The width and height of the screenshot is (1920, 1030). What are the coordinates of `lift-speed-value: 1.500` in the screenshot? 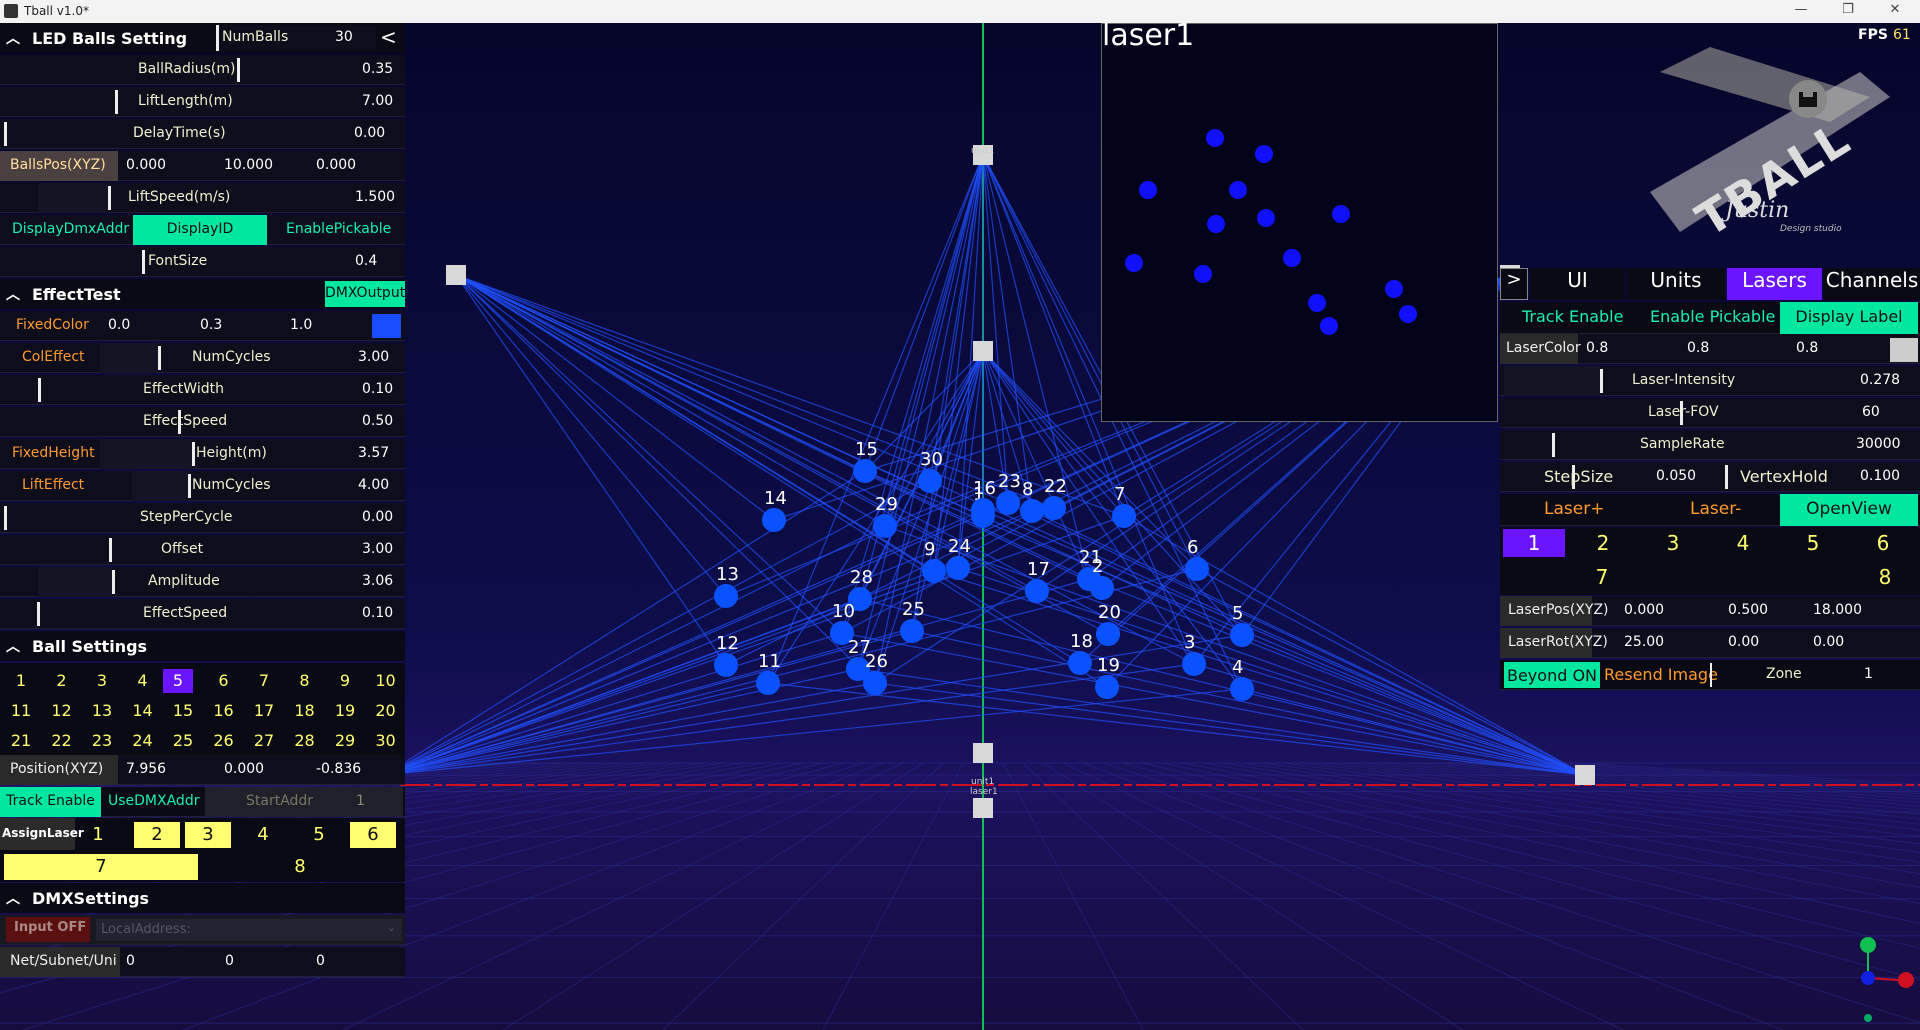 It's located at (375, 197).